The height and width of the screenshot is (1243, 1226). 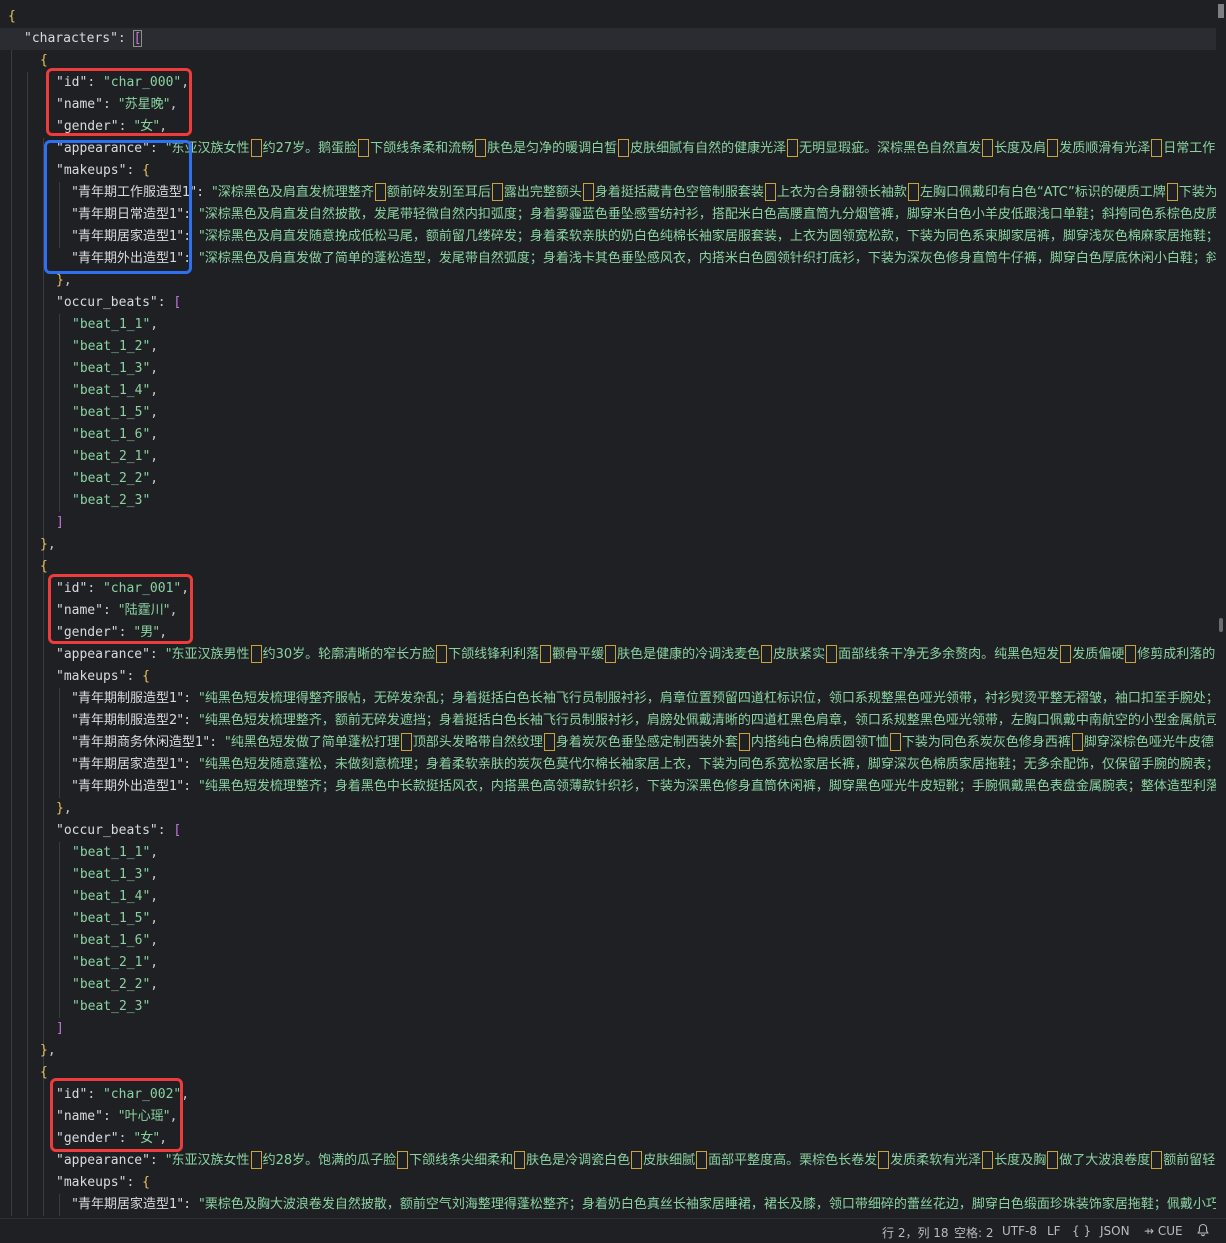 What do you see at coordinates (613, 1230) in the screenshot?
I see `status-bar: 行 2，列 18 空格: 2 UTF-8 LF { } JSON ⇸ CUE` at bounding box center [613, 1230].